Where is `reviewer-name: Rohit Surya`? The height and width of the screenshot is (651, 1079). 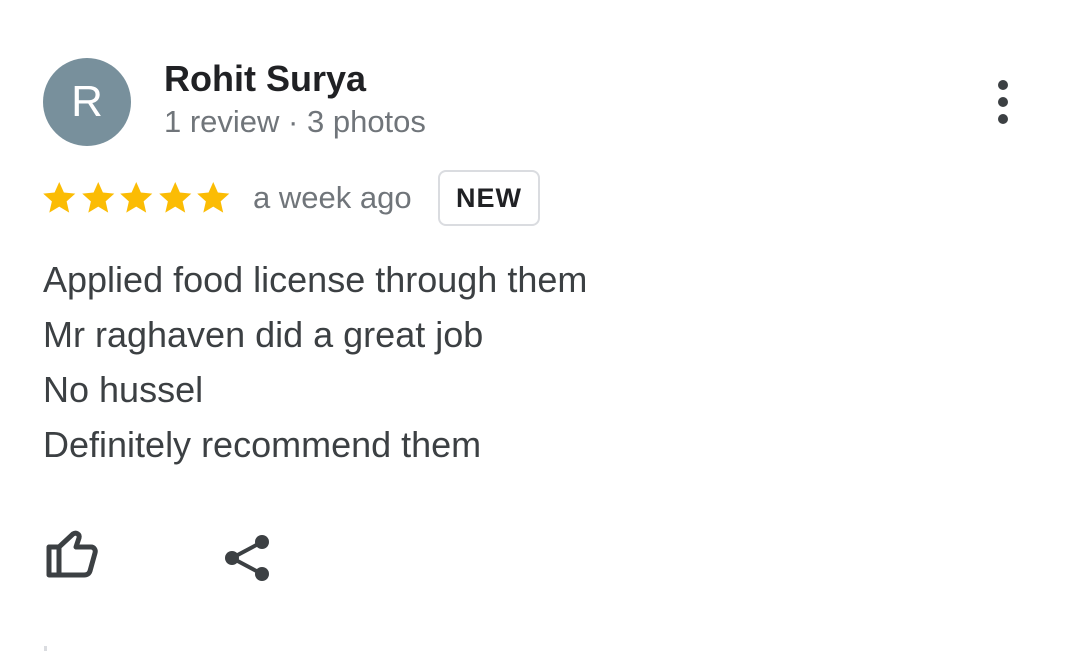
reviewer-name: Rohit Surya is located at coordinates (265, 79).